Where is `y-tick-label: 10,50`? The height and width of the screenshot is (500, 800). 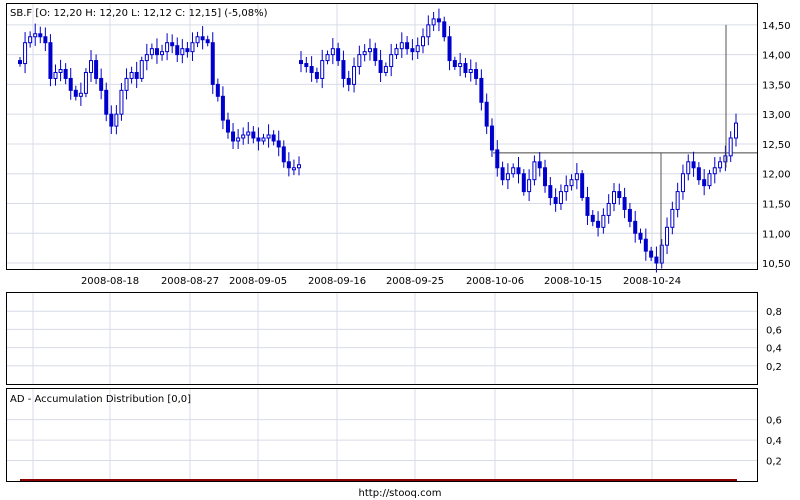 y-tick-label: 10,50 is located at coordinates (776, 264).